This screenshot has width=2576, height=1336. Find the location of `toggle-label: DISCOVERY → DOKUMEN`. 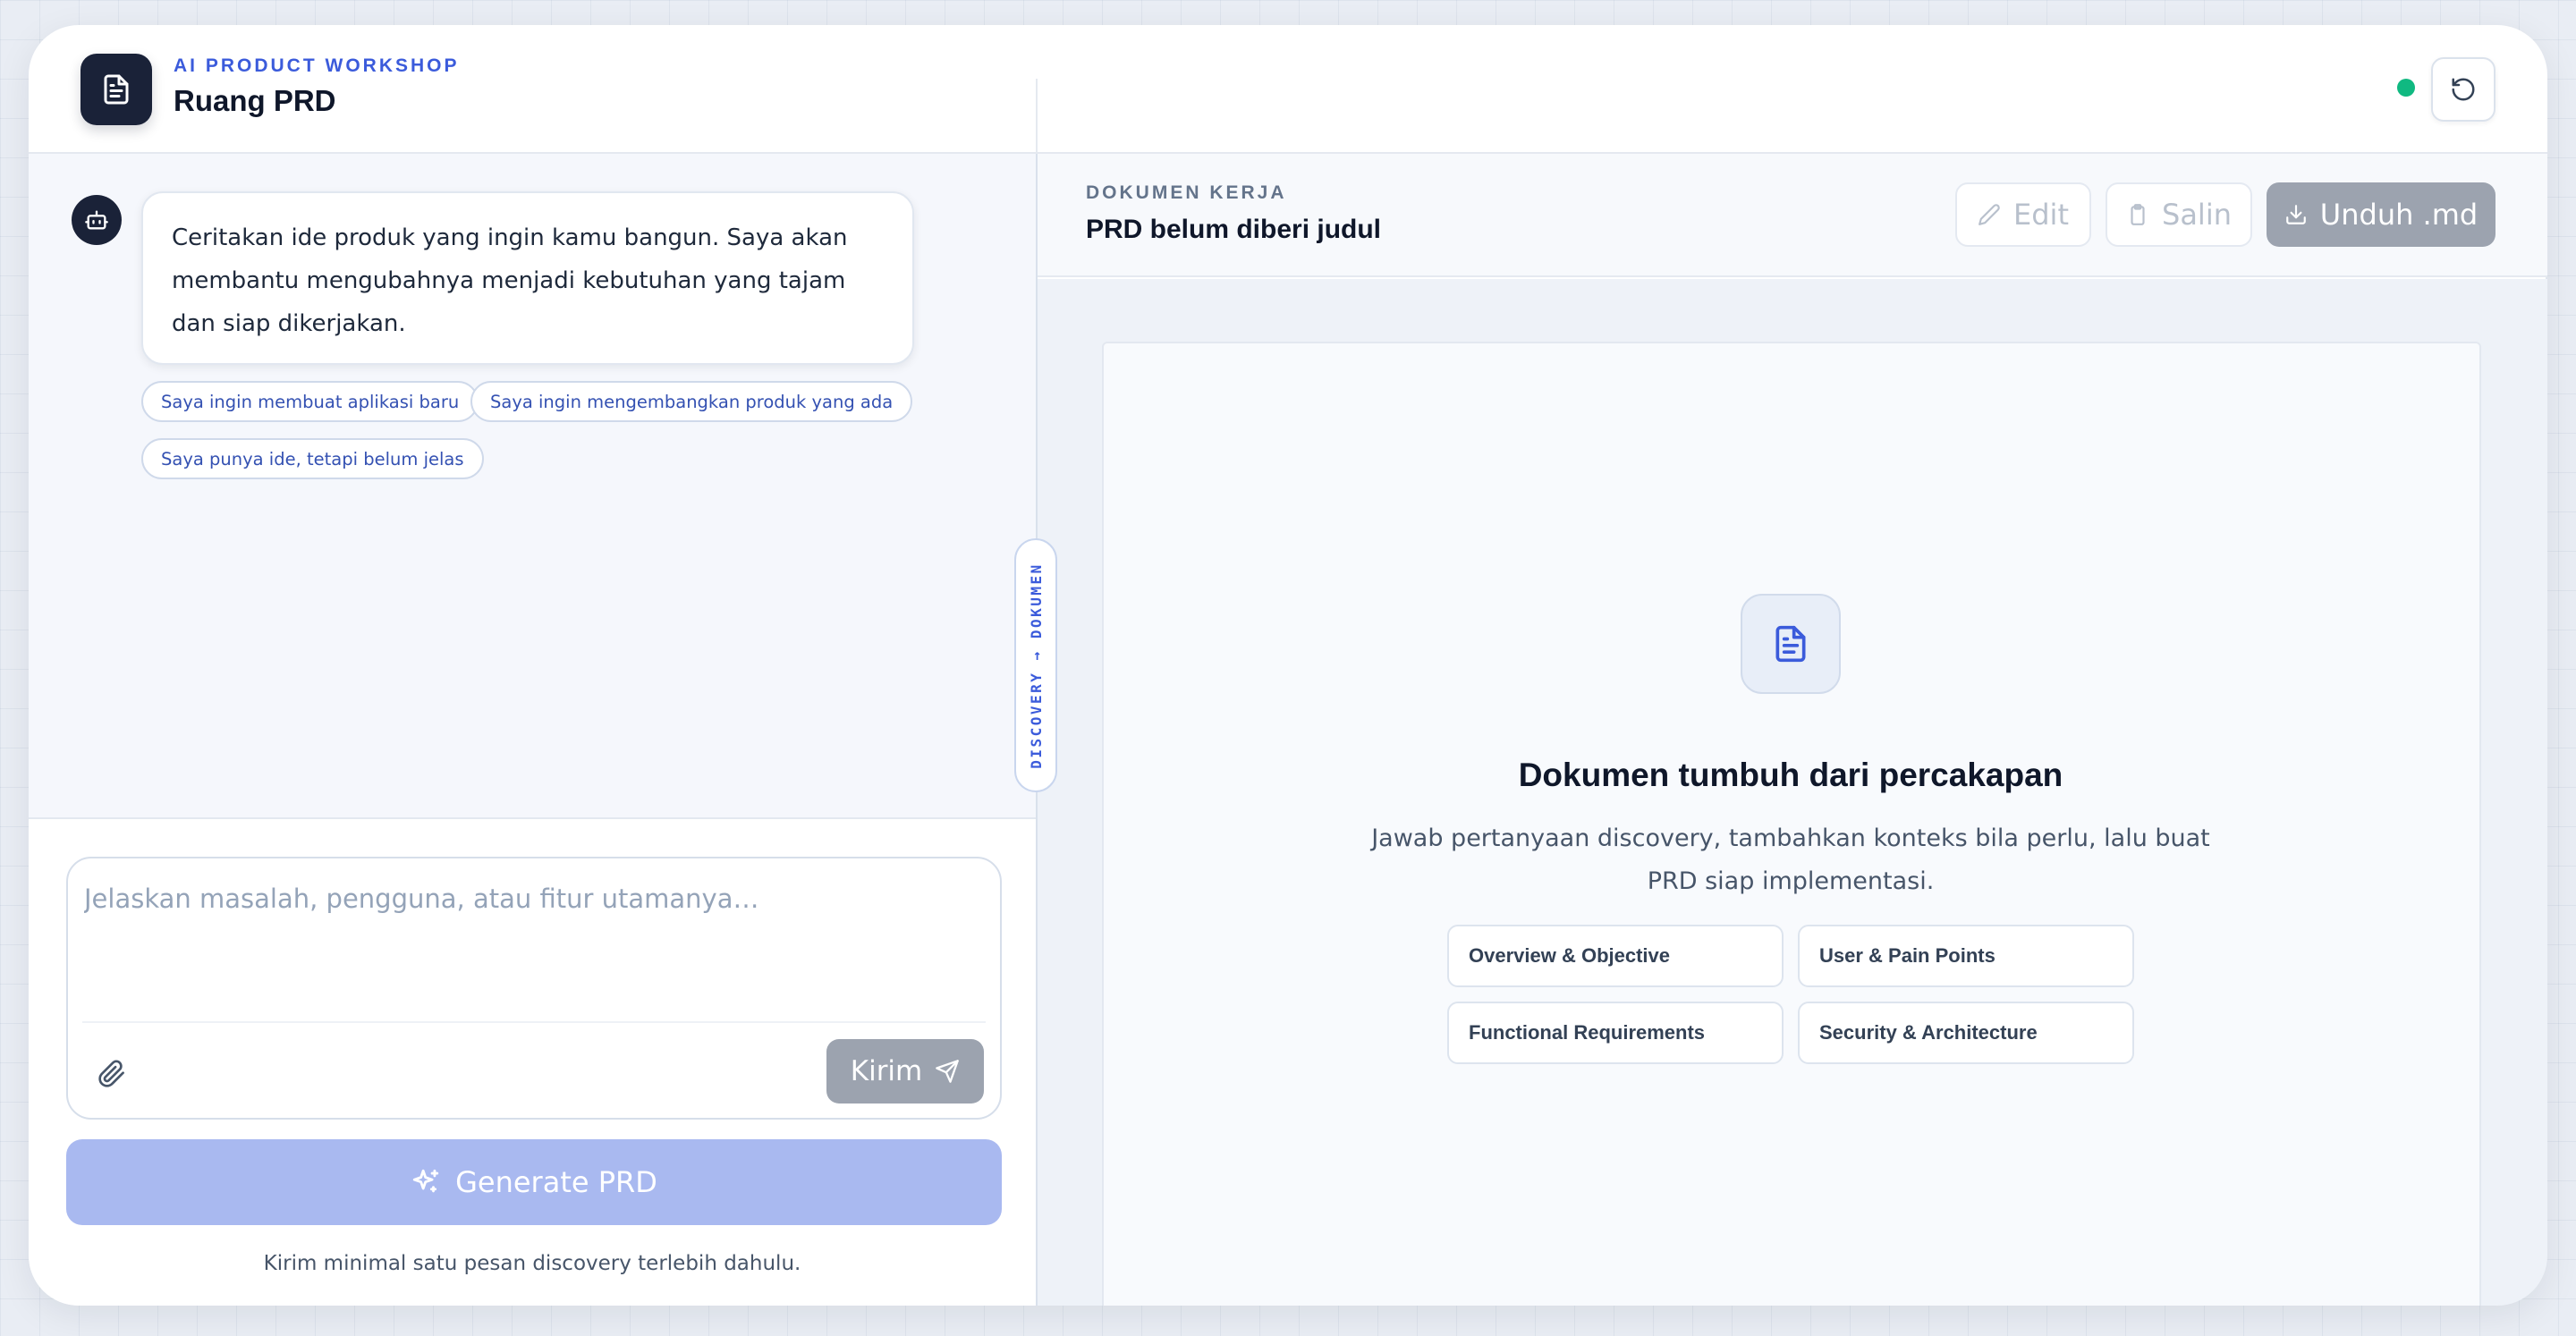

toggle-label: DISCOVERY → DOKUMEN is located at coordinates (1036, 666).